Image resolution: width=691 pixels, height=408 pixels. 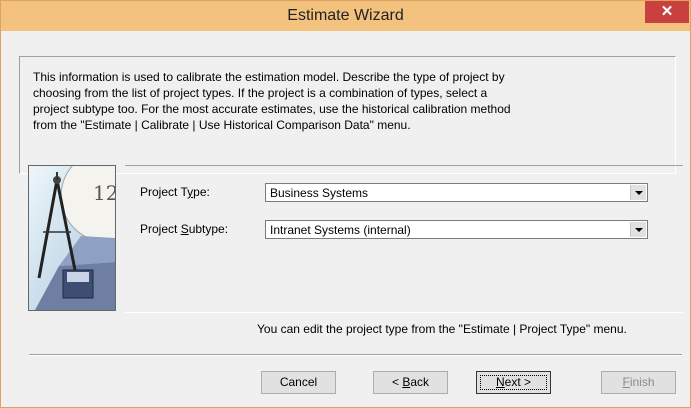 What do you see at coordinates (513, 382) in the screenshot?
I see `next-button: Next >` at bounding box center [513, 382].